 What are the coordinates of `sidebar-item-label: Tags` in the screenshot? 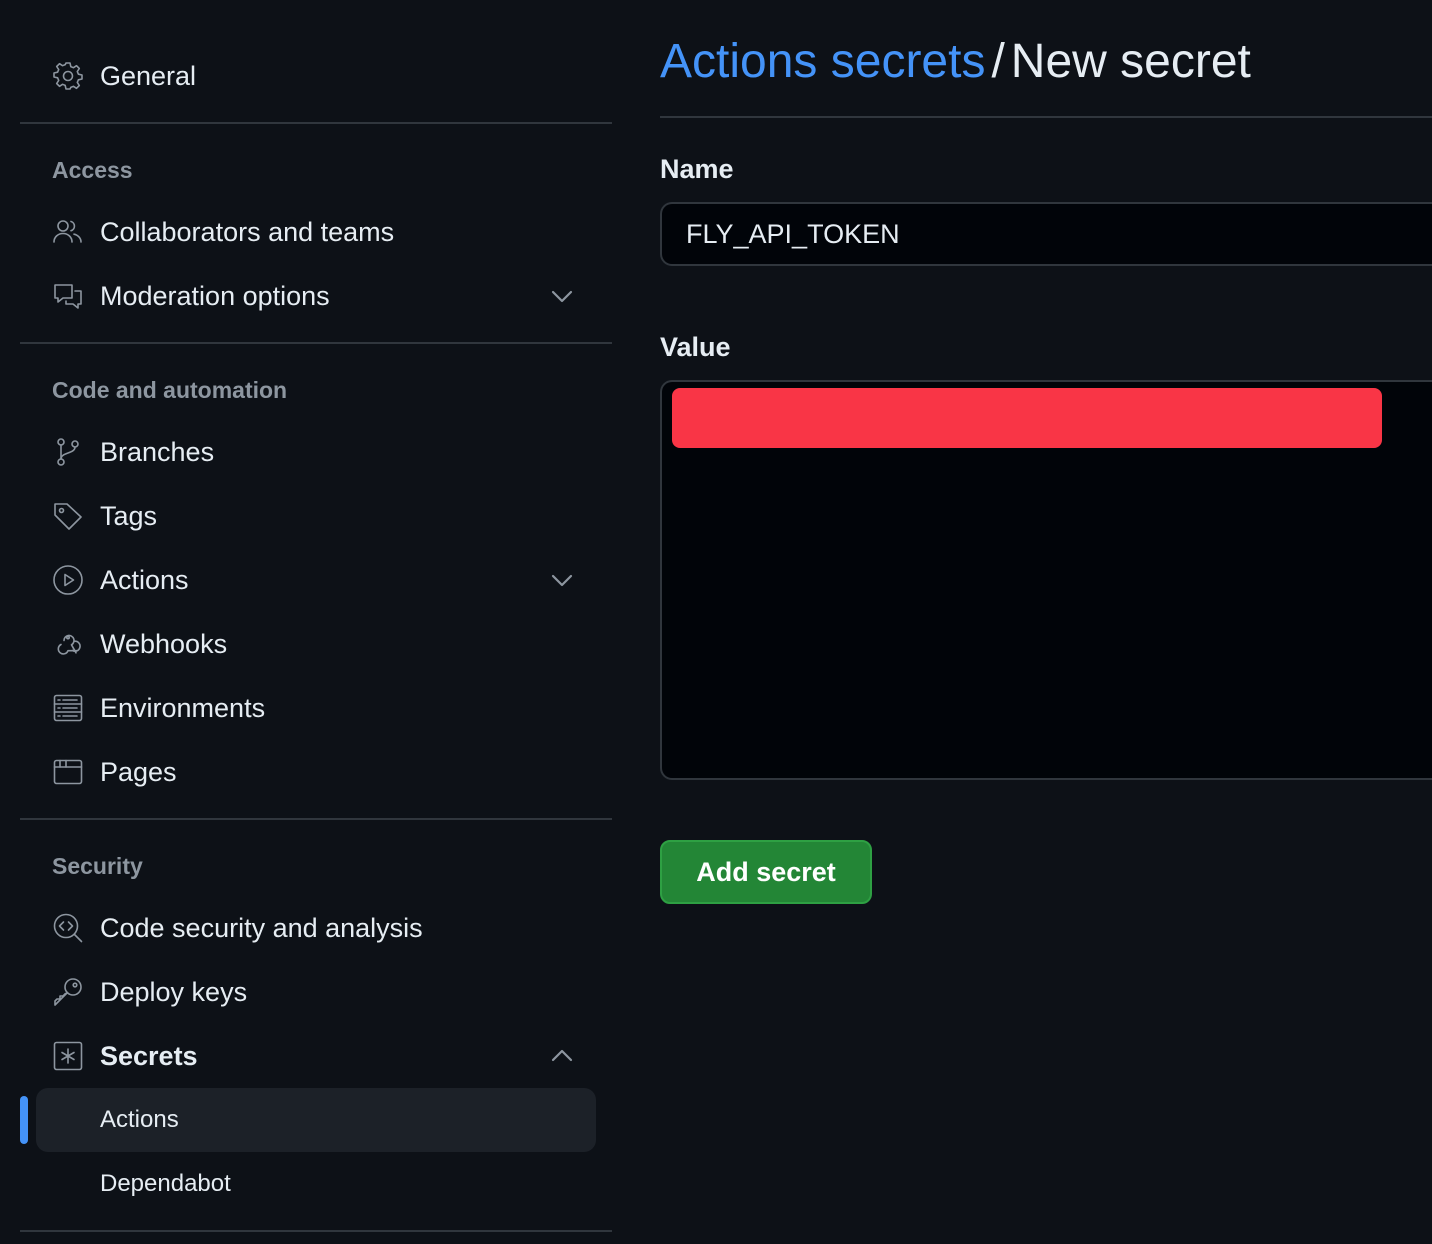 It's located at (129, 515).